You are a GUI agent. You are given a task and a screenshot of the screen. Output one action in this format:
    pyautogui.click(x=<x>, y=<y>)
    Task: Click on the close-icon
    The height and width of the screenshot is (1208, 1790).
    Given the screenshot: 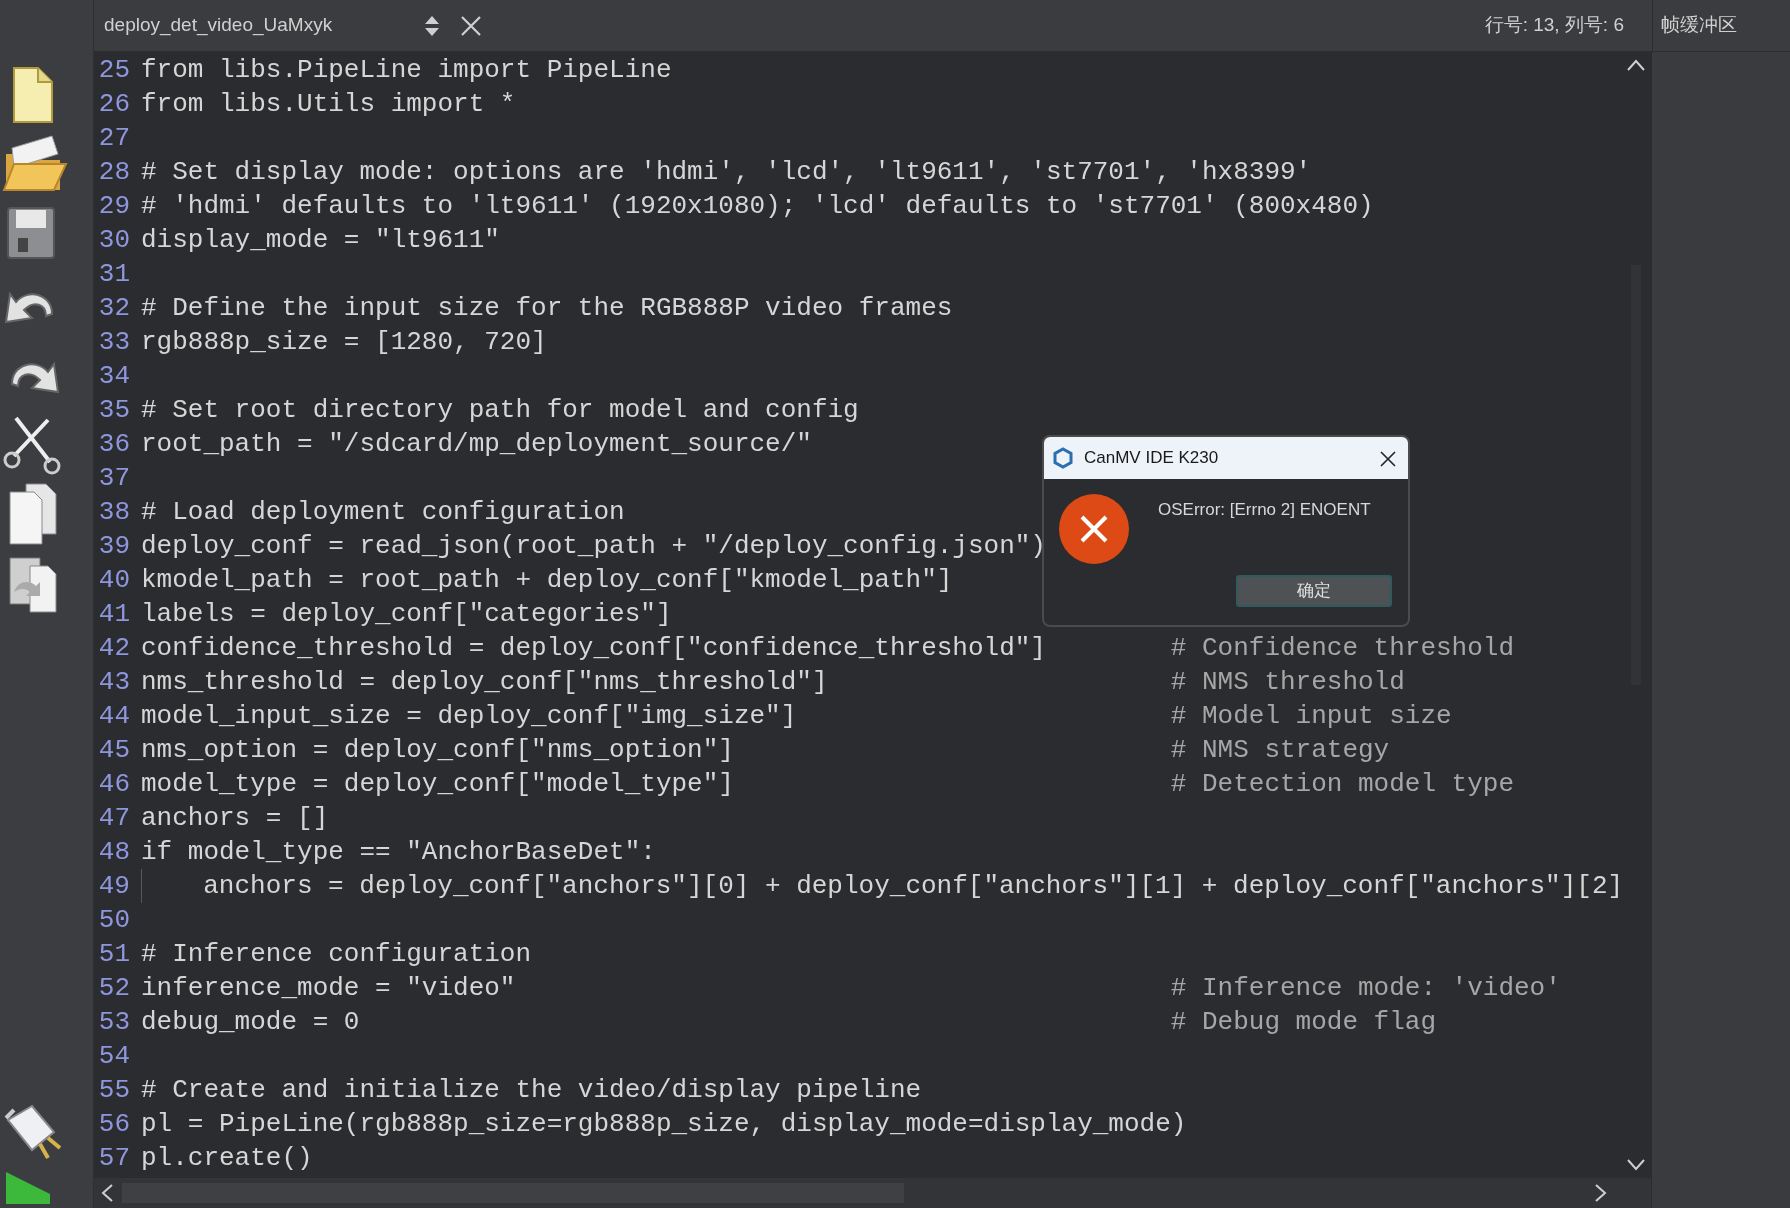 What is the action you would take?
    pyautogui.click(x=1388, y=458)
    